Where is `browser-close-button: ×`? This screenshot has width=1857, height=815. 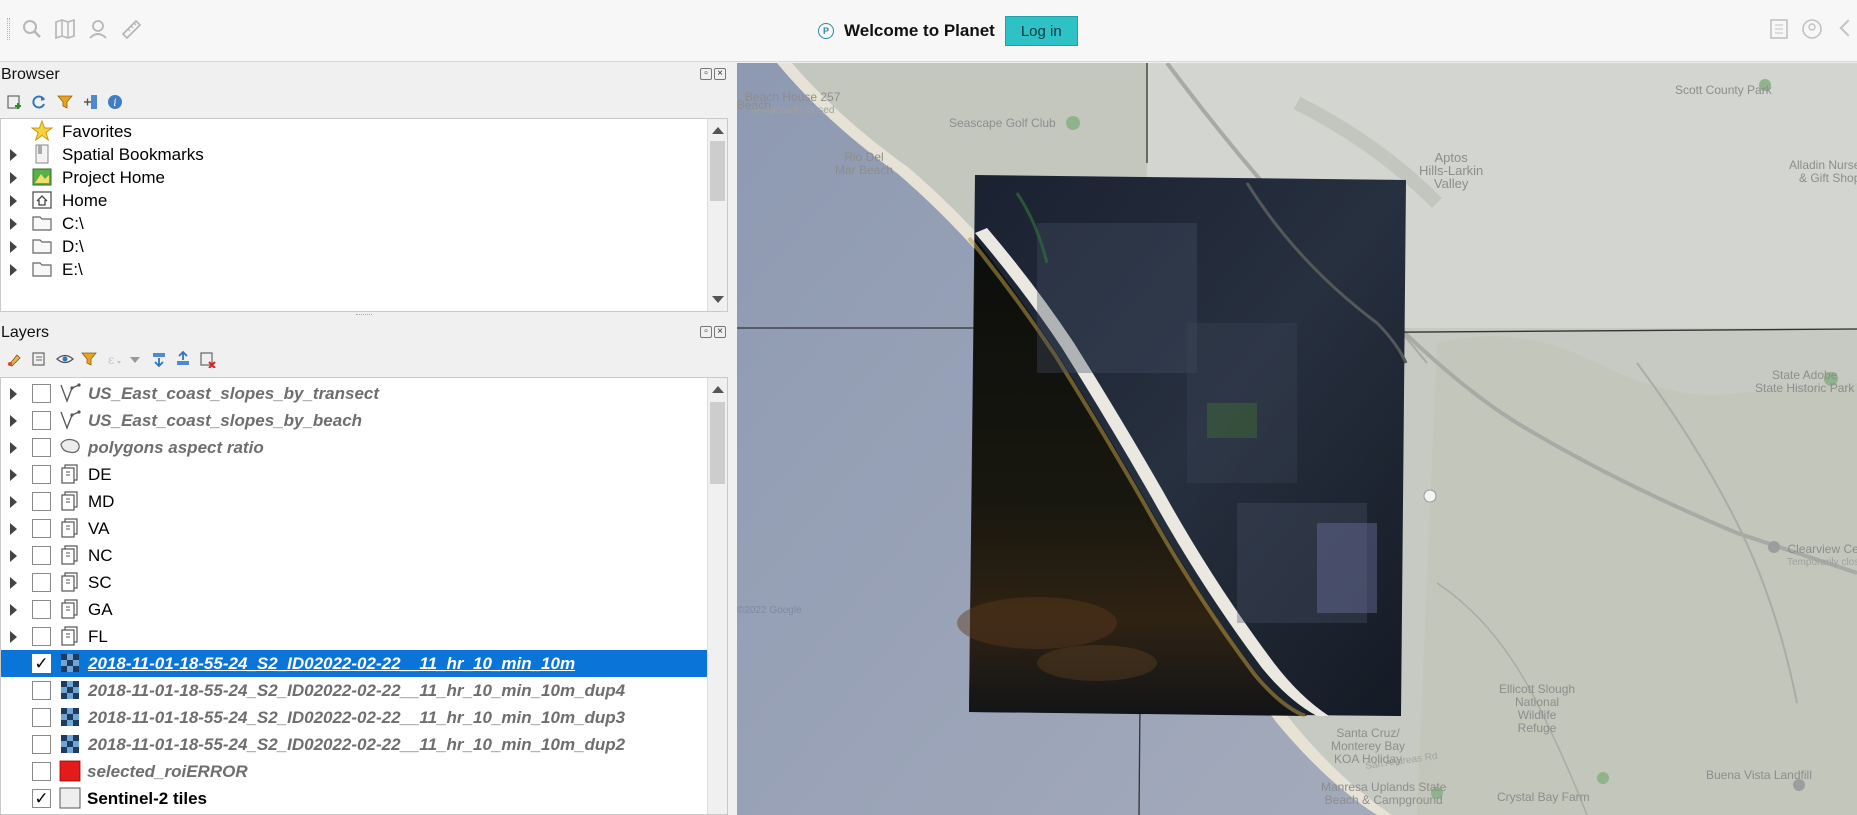
browser-close-button: × is located at coordinates (720, 74).